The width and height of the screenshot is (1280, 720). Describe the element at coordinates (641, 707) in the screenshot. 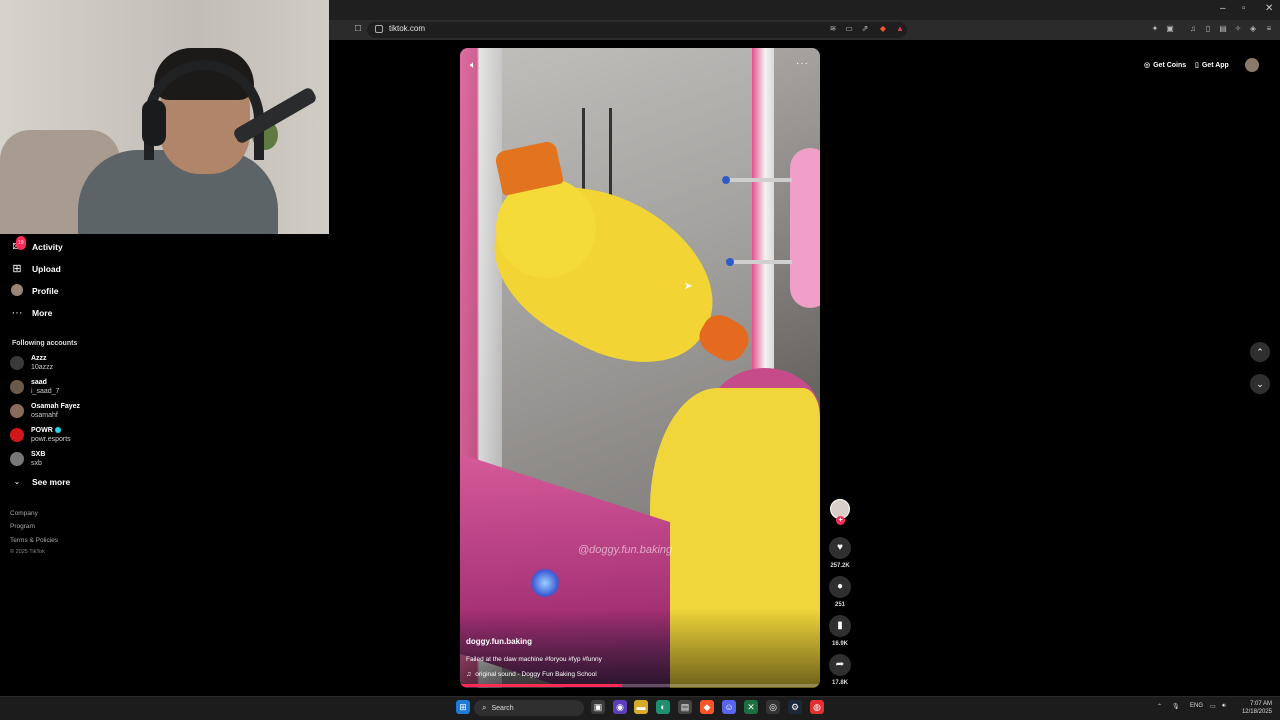

I see `file-explorer-icon: ▬` at that location.